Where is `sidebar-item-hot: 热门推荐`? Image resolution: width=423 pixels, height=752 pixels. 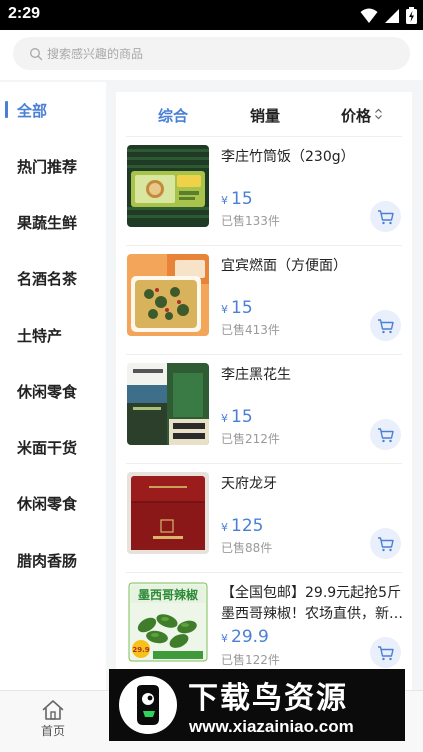 sidebar-item-hot: 热门推荐 is located at coordinates (53, 166).